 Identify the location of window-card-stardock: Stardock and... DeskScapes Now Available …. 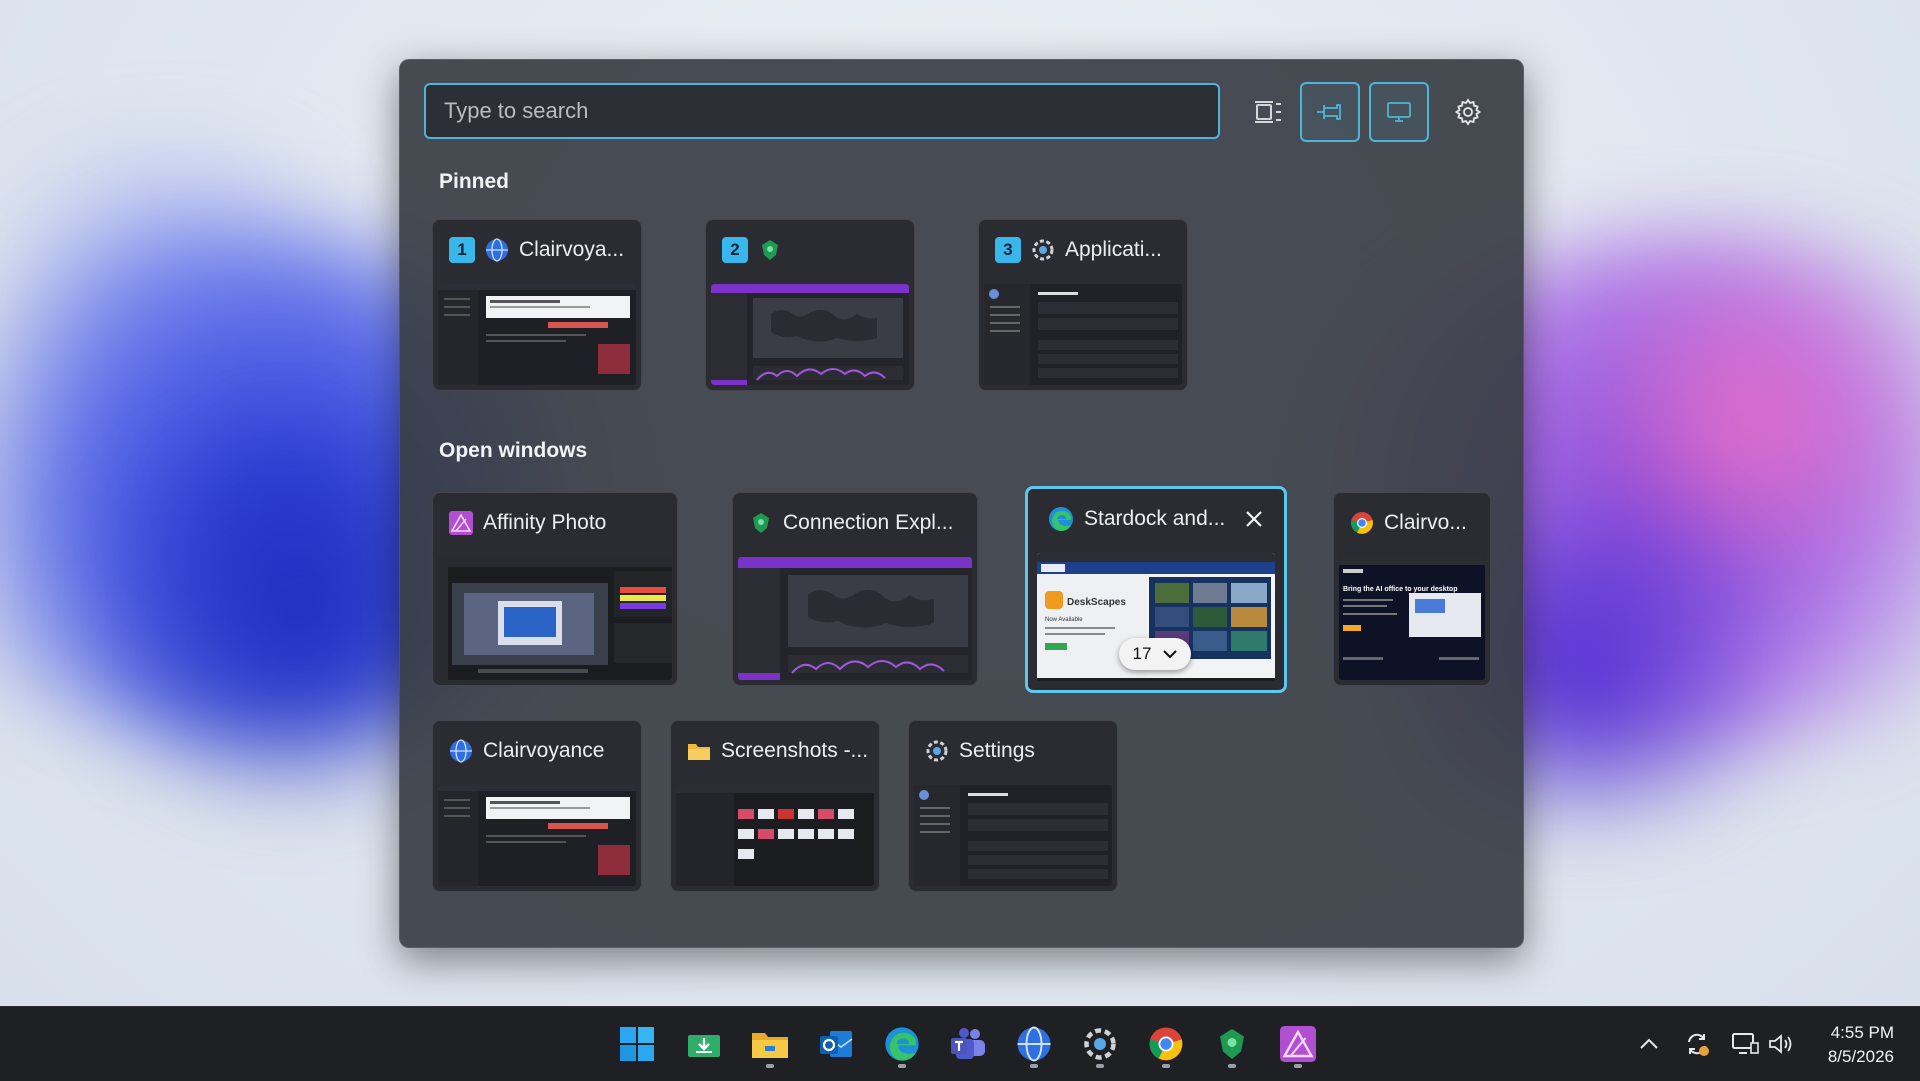
(1156, 589).